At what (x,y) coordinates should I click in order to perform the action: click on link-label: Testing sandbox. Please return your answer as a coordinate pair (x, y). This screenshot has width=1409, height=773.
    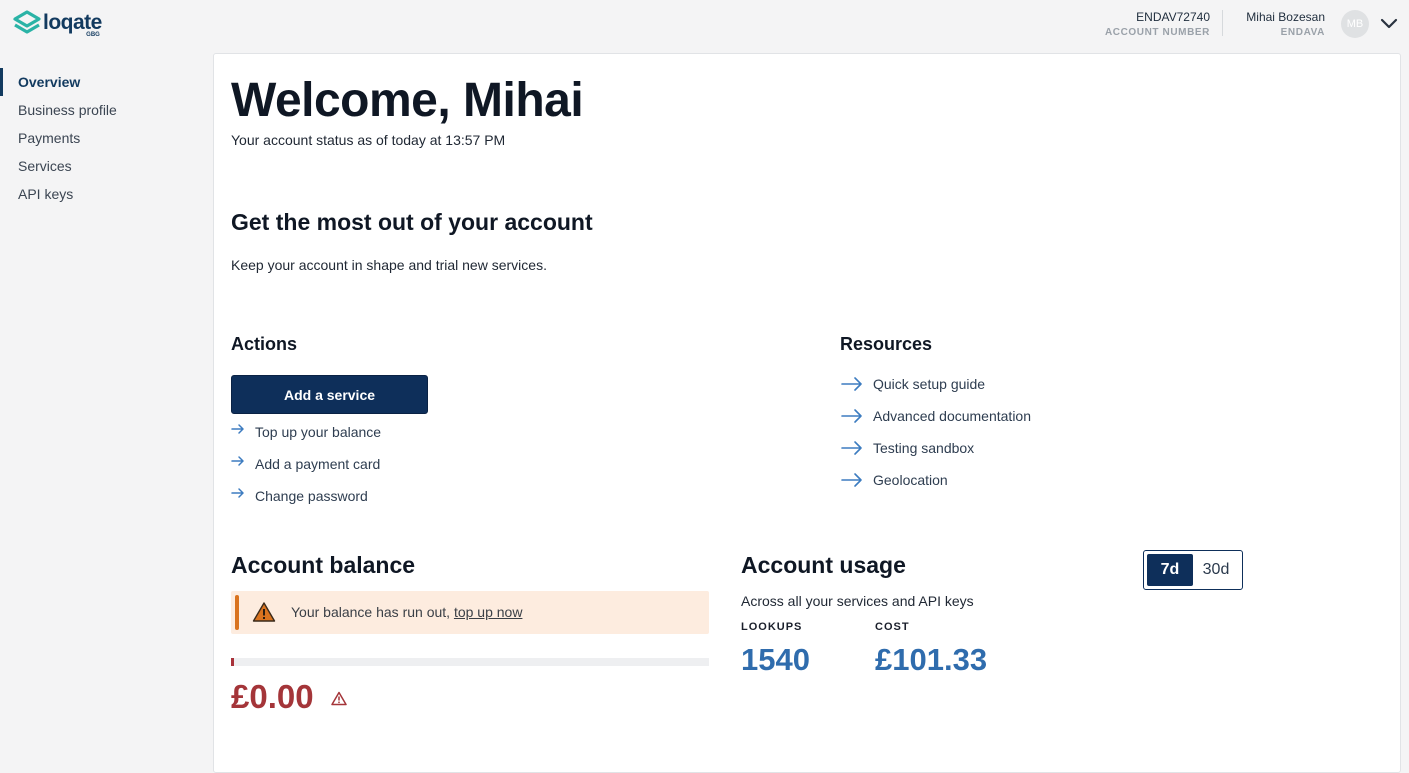
    Looking at the image, I should click on (924, 448).